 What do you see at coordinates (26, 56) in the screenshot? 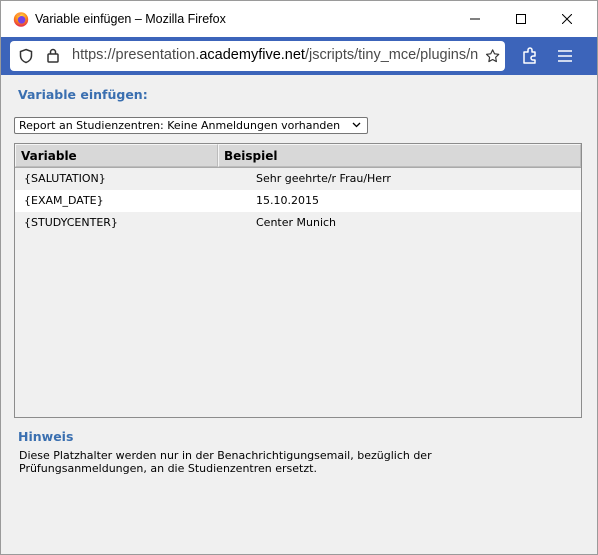
I see `shield-icon` at bounding box center [26, 56].